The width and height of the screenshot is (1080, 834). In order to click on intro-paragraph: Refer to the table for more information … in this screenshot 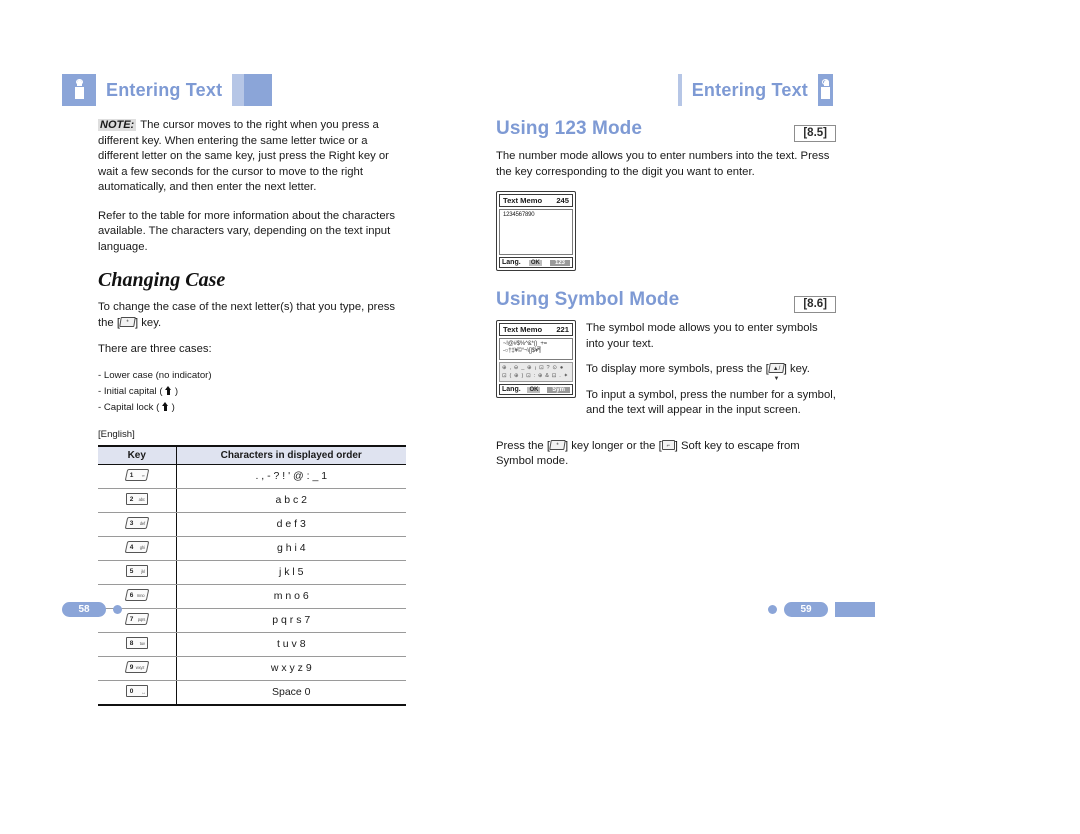, I will do `click(247, 231)`.